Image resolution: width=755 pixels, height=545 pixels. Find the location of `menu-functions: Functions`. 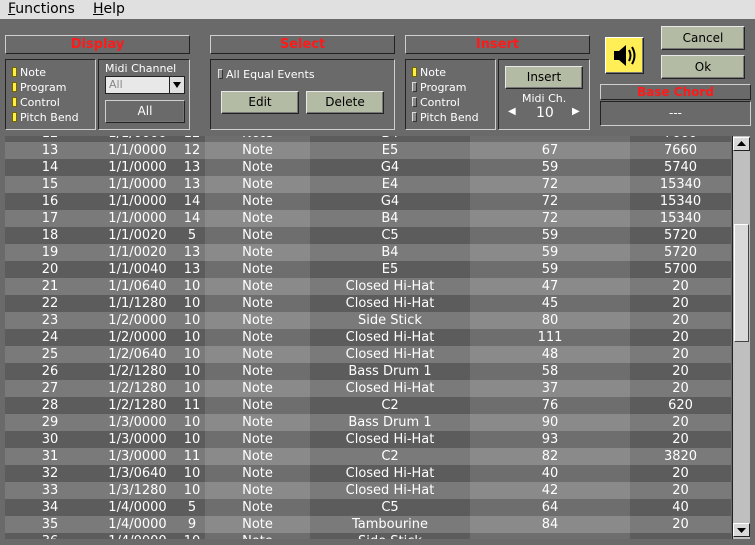

menu-functions: Functions is located at coordinates (41, 9).